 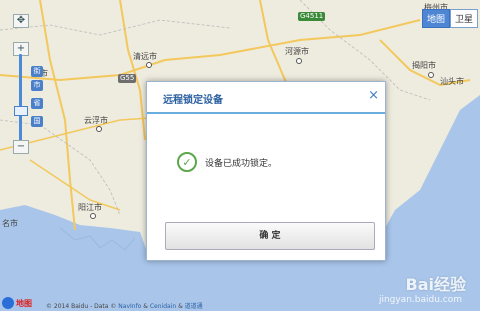 I want to click on logo-text: 地图, so click(x=24, y=303).